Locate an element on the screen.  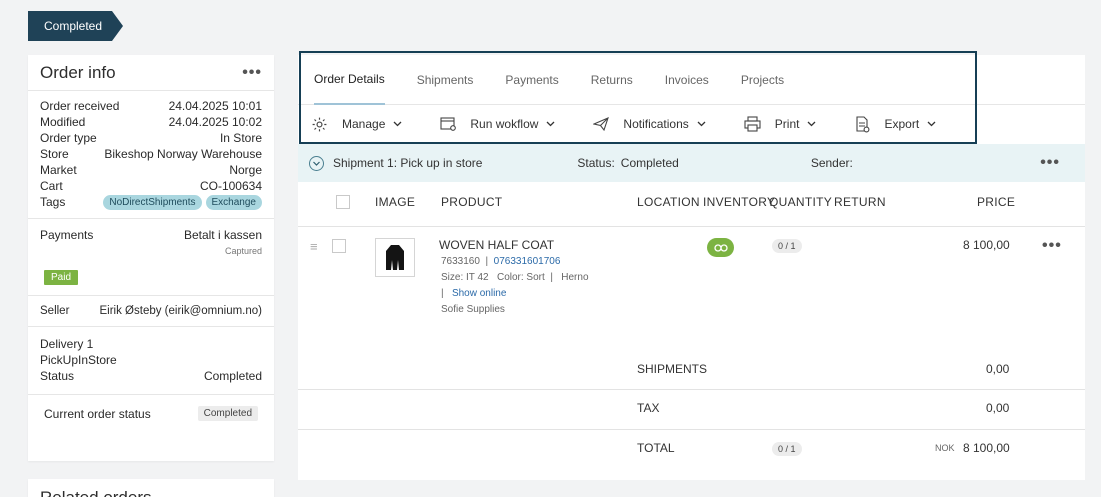
product-name: WOVEN HALF COAT is located at coordinates (496, 245).